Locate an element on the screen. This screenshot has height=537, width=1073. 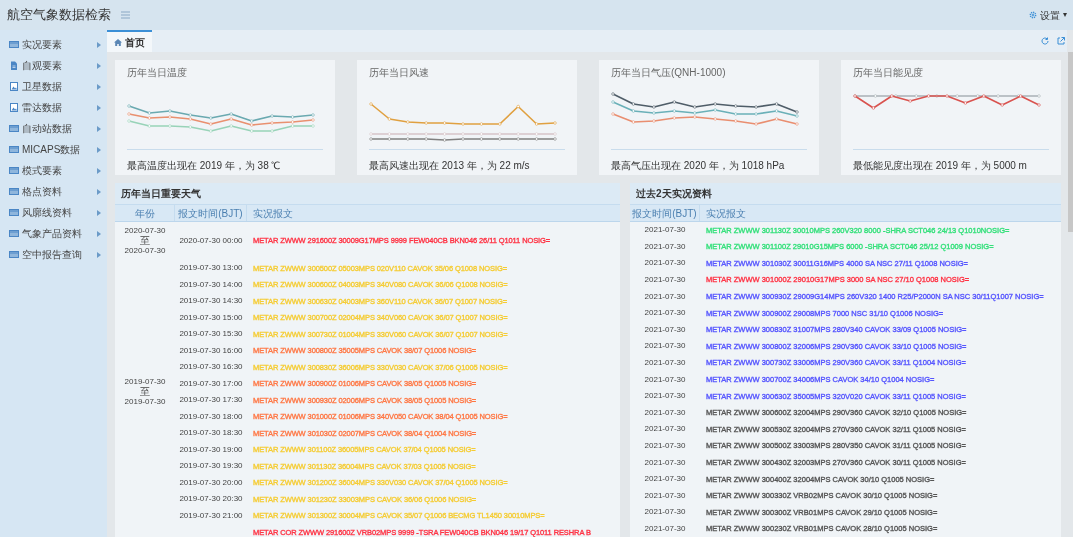
chart-summary: 最高温度出现在 2019 年，为 38 ℃ is located at coordinates (204, 166).